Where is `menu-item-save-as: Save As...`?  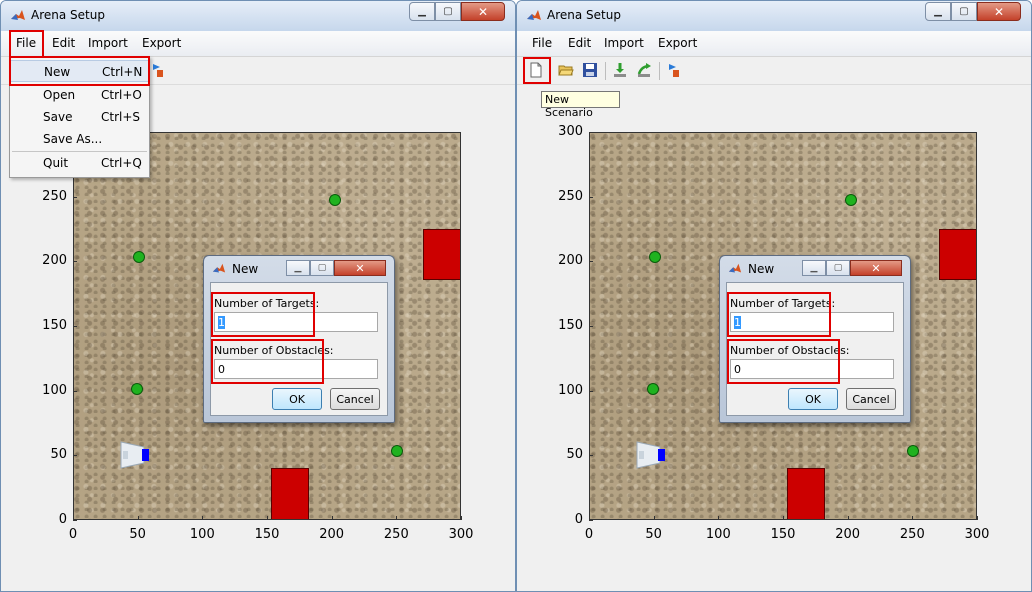 menu-item-save-as: Save As... is located at coordinates (79, 139).